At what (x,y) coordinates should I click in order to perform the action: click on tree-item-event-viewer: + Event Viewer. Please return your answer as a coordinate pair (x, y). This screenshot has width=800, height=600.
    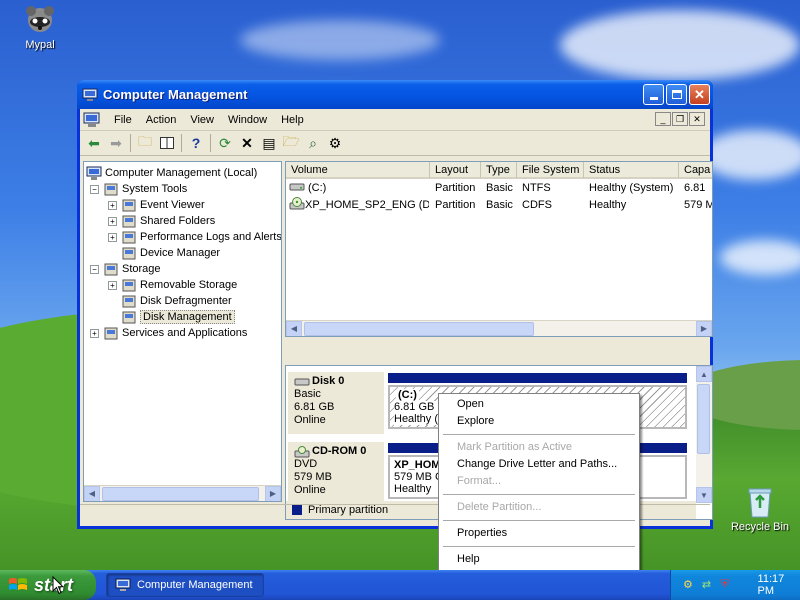
    Looking at the image, I should click on (156, 205).